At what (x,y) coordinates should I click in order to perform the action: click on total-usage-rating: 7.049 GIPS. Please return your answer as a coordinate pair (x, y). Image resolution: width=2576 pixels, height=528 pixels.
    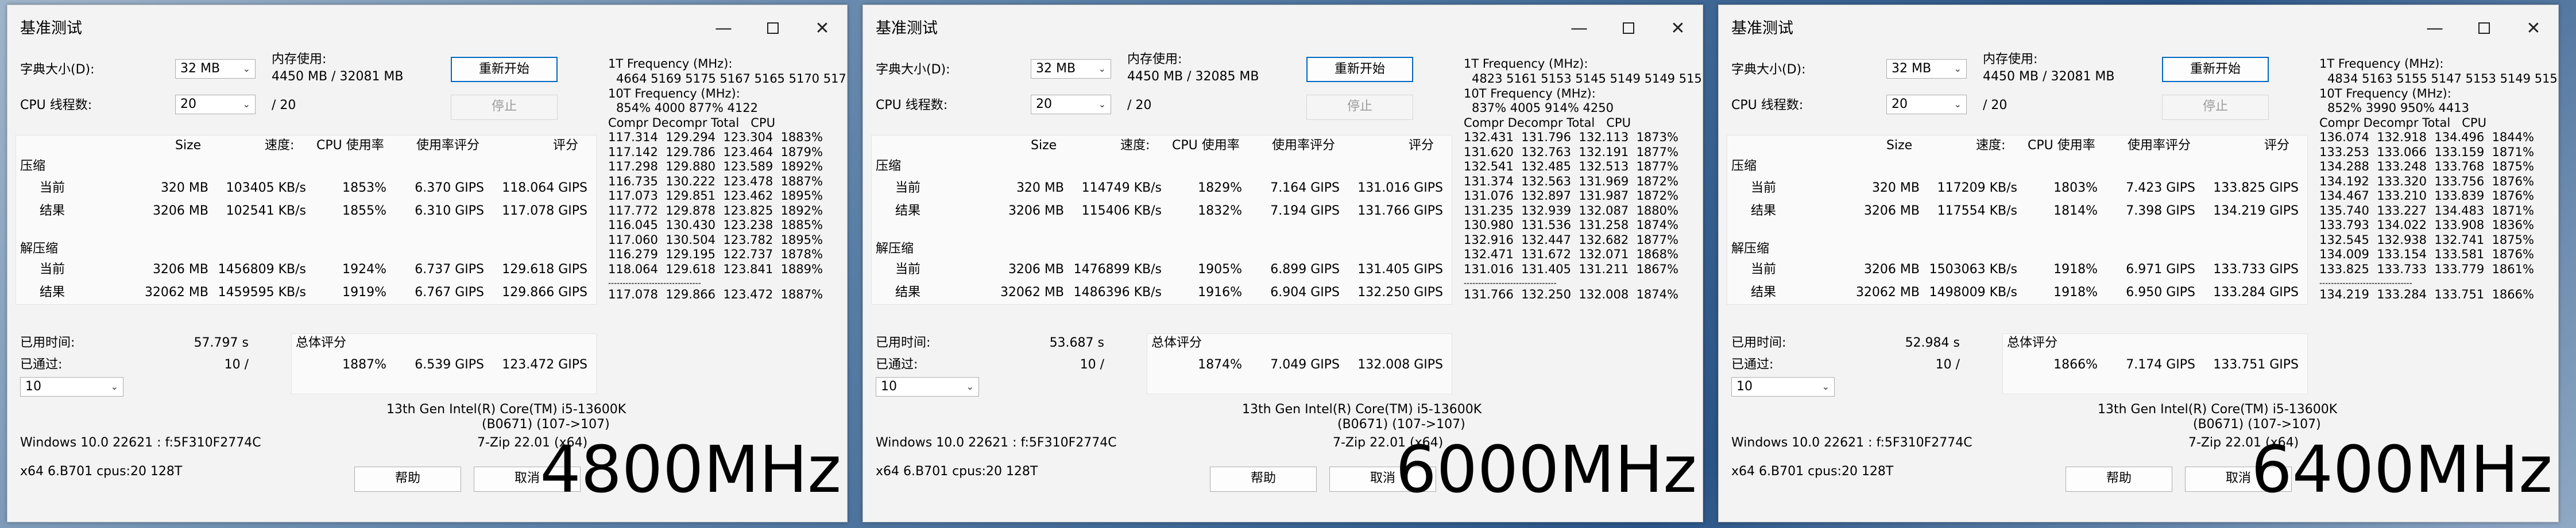
    Looking at the image, I should click on (1305, 365).